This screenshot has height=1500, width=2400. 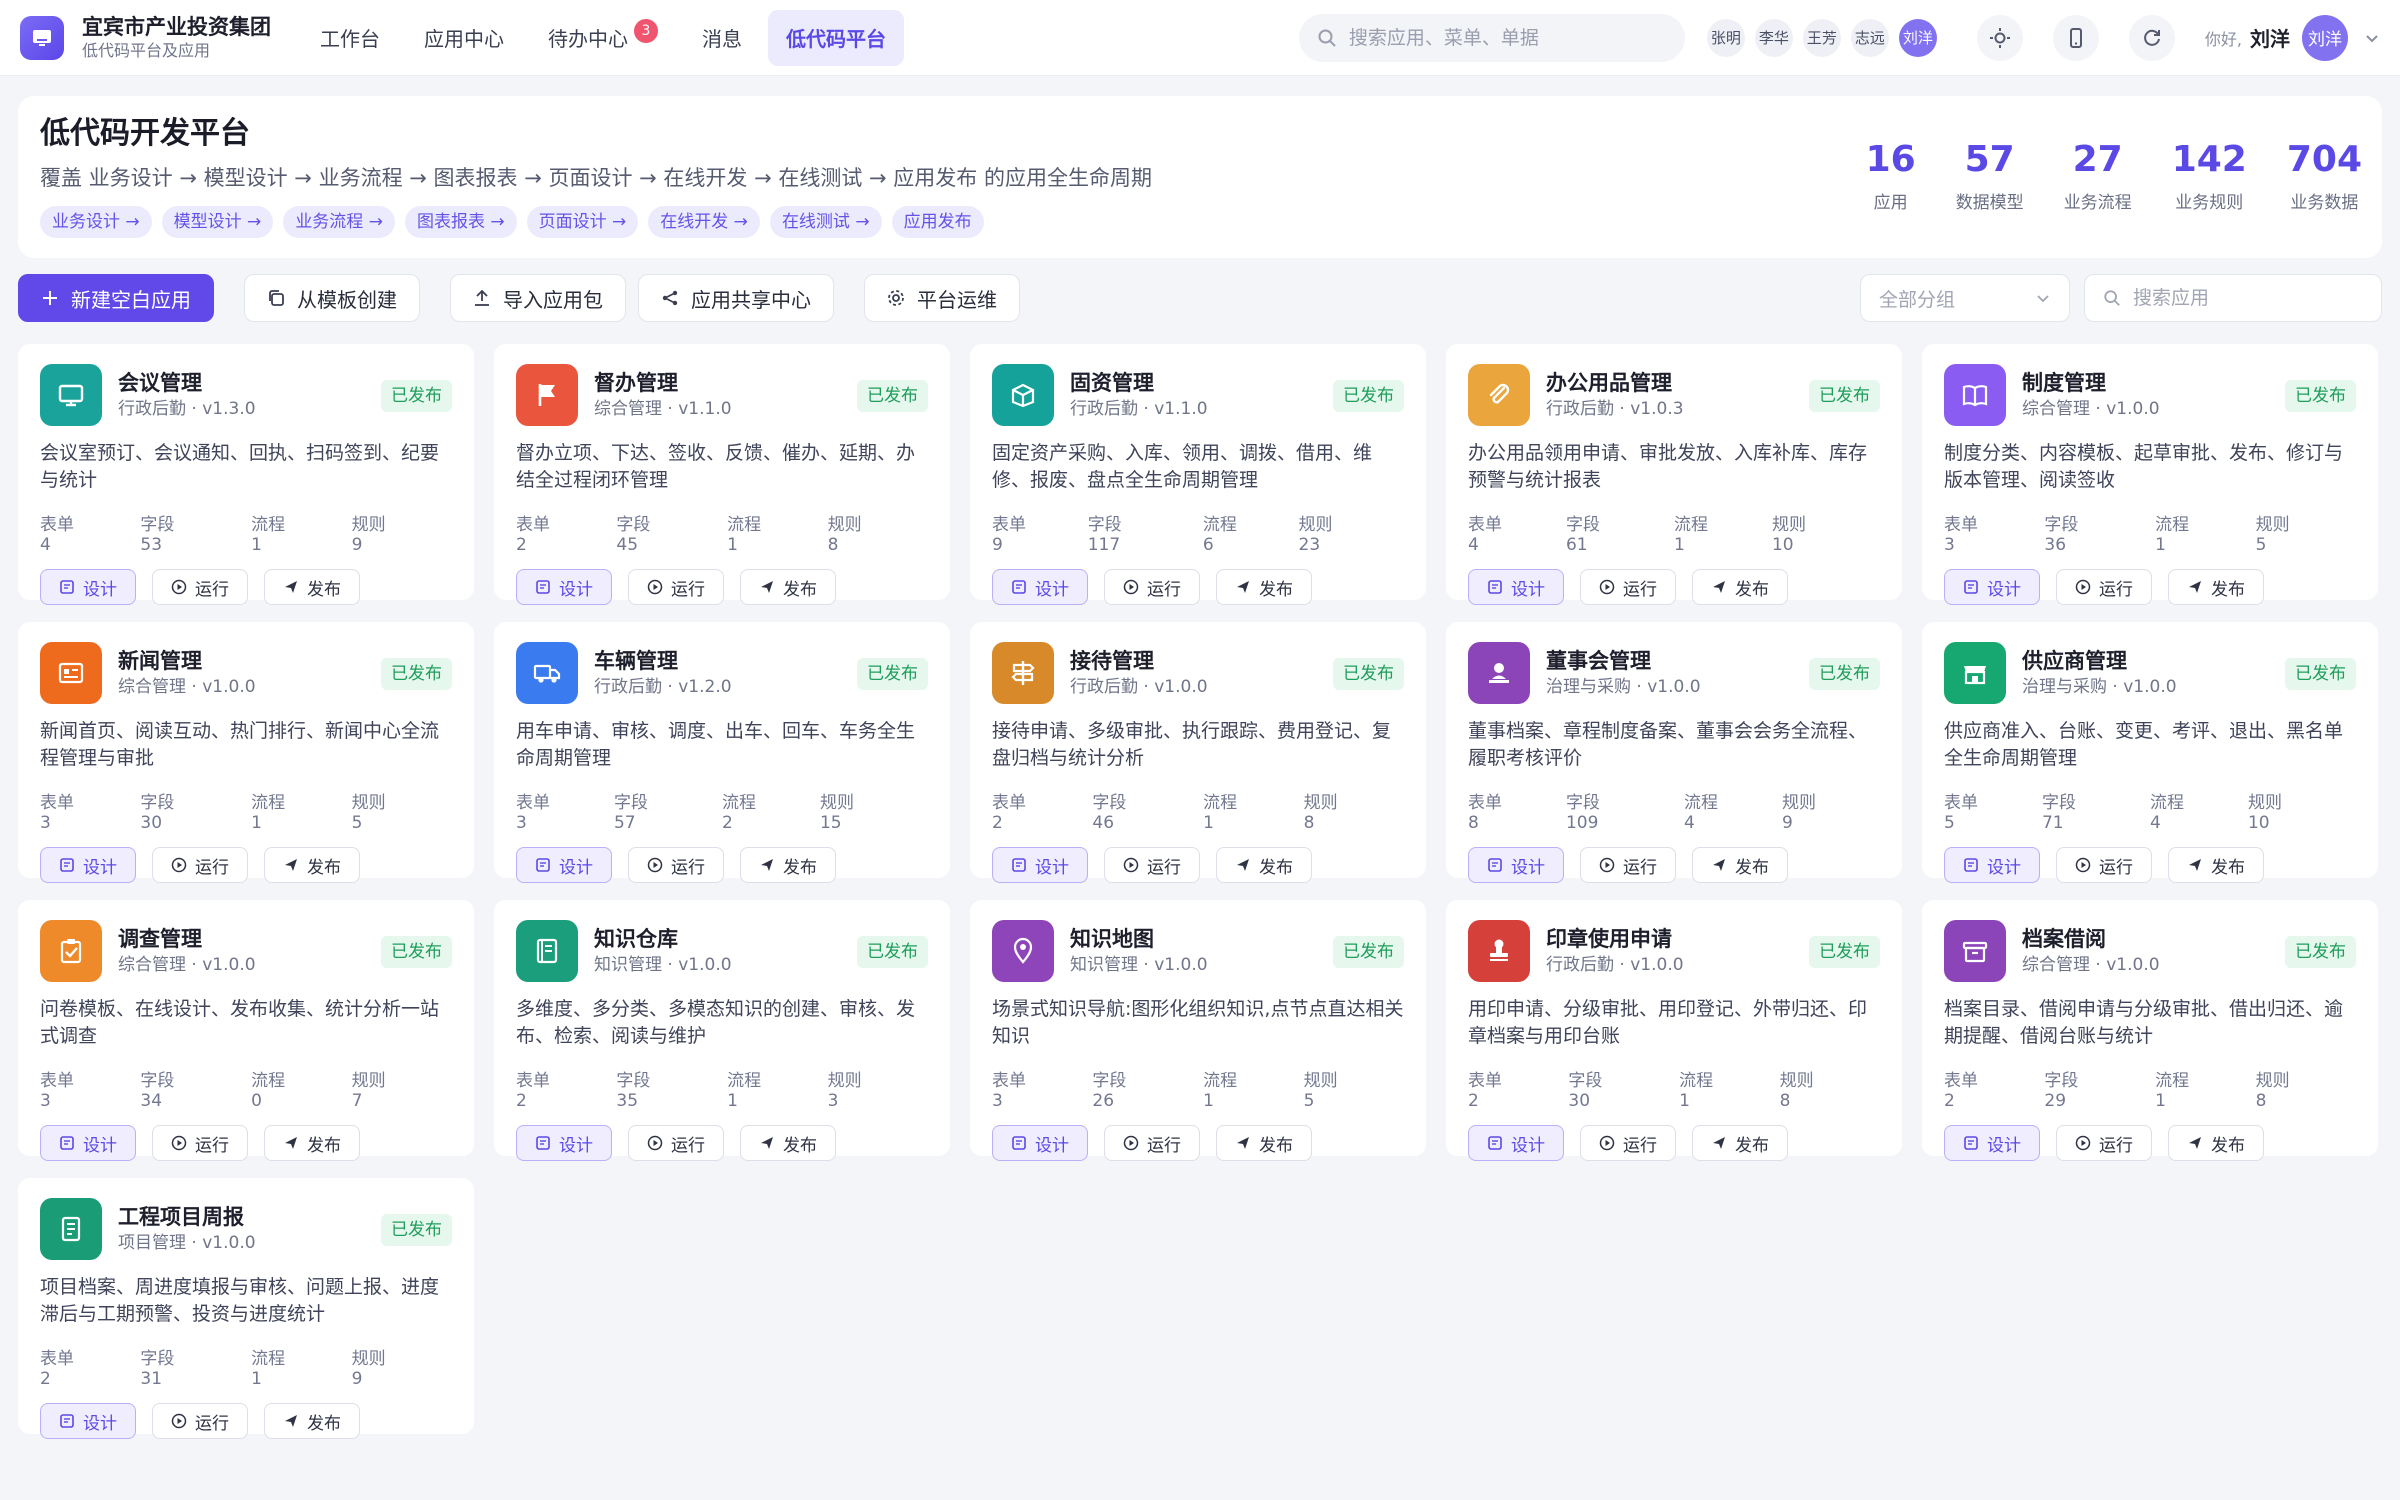 I want to click on app-name: 印章使用申请, so click(x=1615, y=939).